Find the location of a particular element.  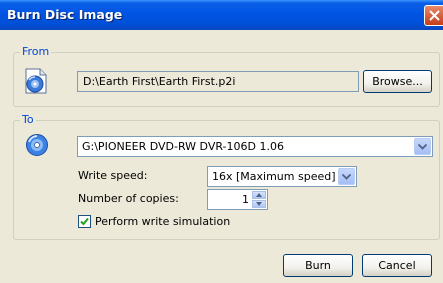

write-simulation-checkbox is located at coordinates (84, 221).